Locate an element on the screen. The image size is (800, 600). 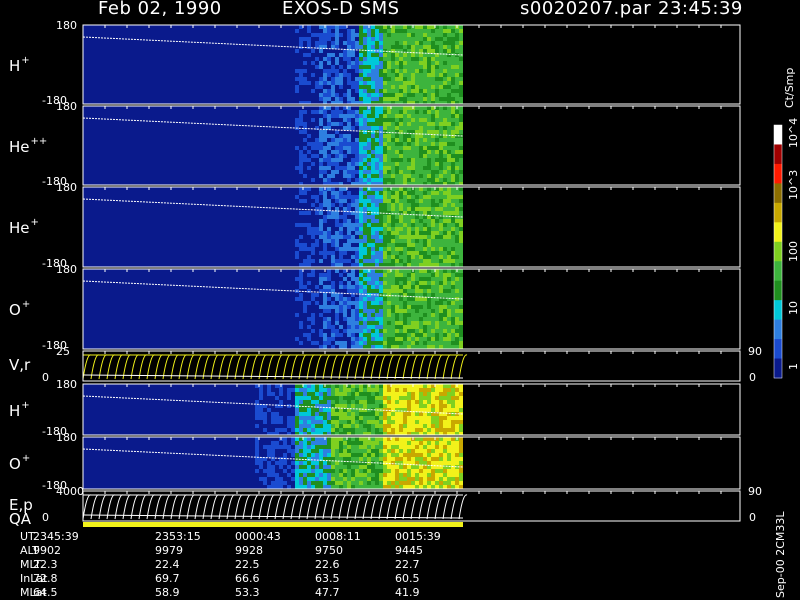
header-file: s0020207.par is located at coordinates (586, 9).